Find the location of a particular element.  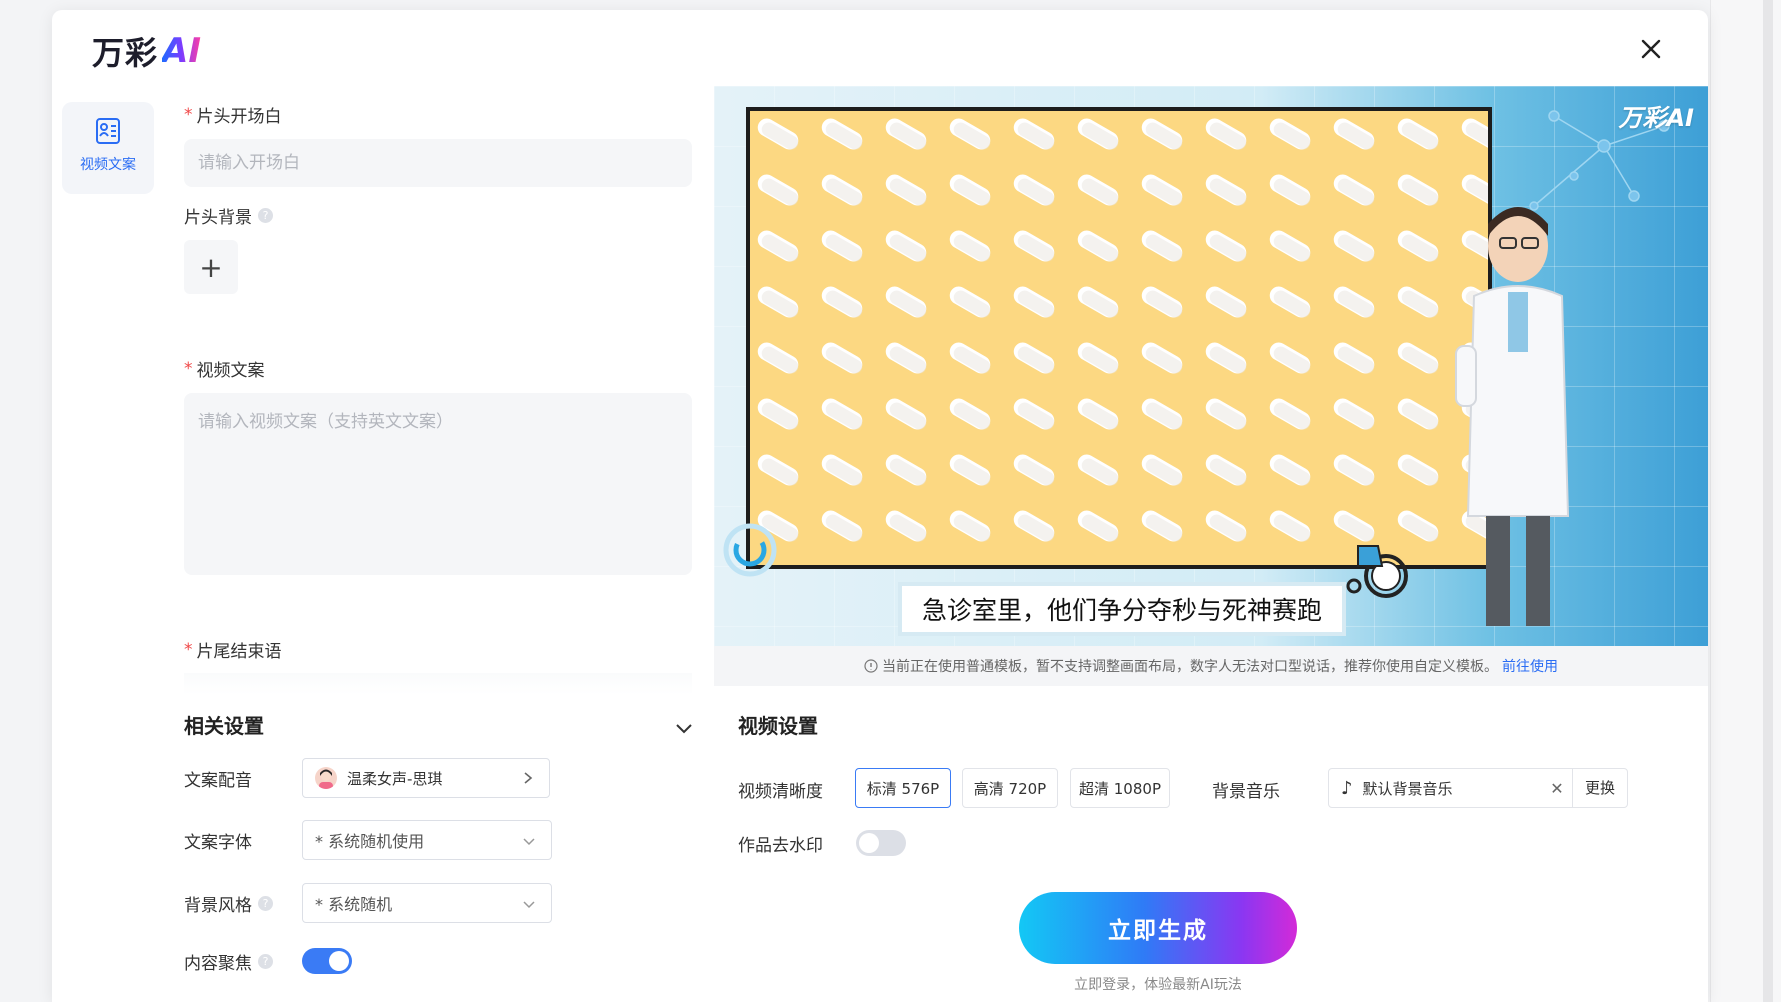

music-picker: ♪ 默认背景音乐 ✕ 更换 is located at coordinates (1478, 788).